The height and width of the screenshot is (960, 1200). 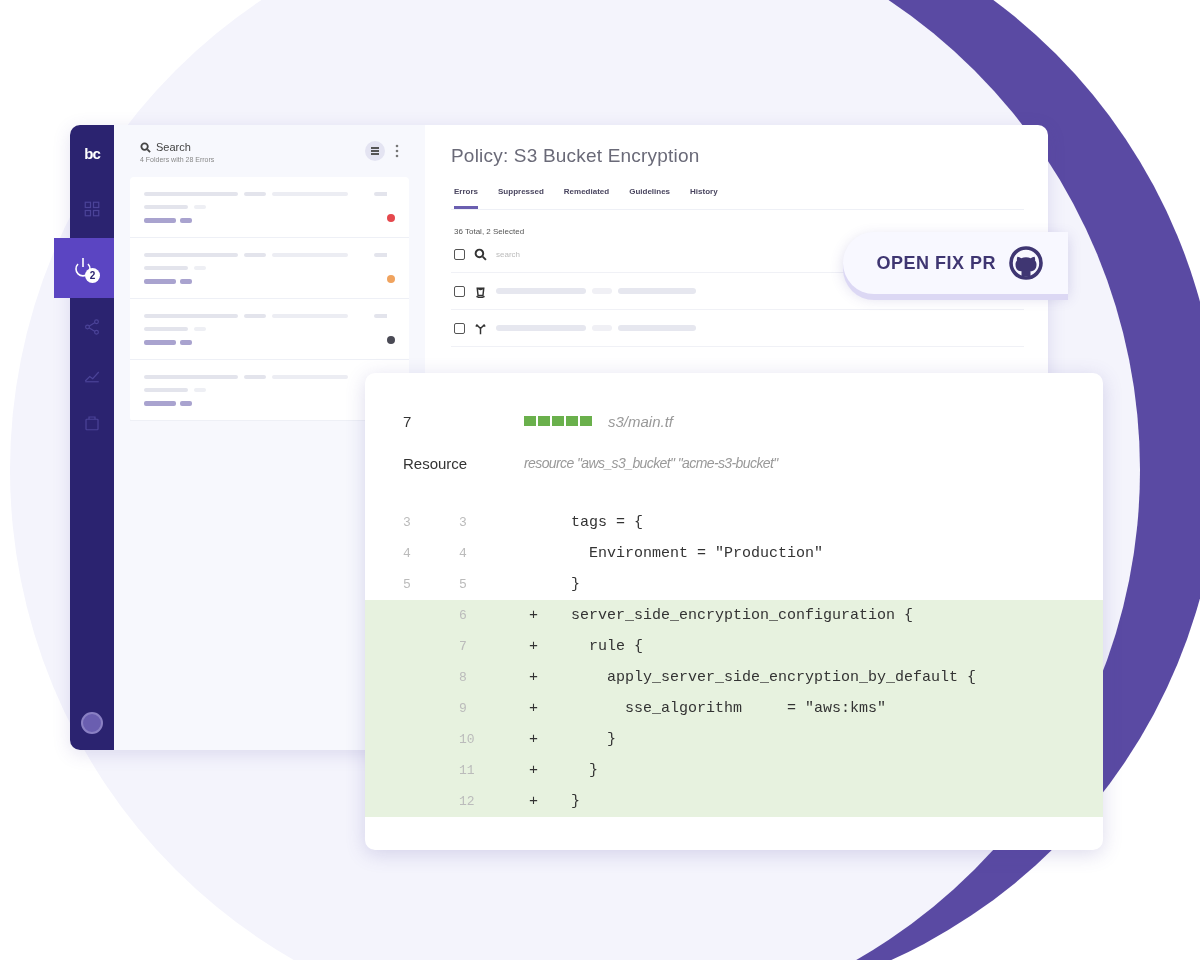 What do you see at coordinates (586, 198) in the screenshot?
I see `tab: Remediated` at bounding box center [586, 198].